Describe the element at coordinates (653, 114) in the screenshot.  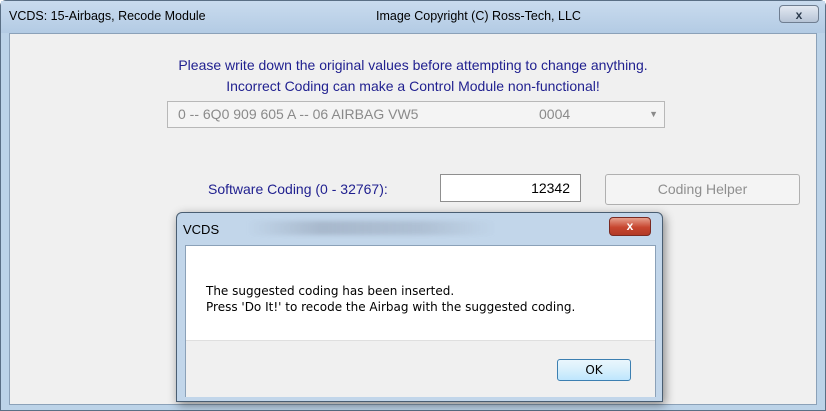
I see `chevron-down-icon: ▼` at that location.